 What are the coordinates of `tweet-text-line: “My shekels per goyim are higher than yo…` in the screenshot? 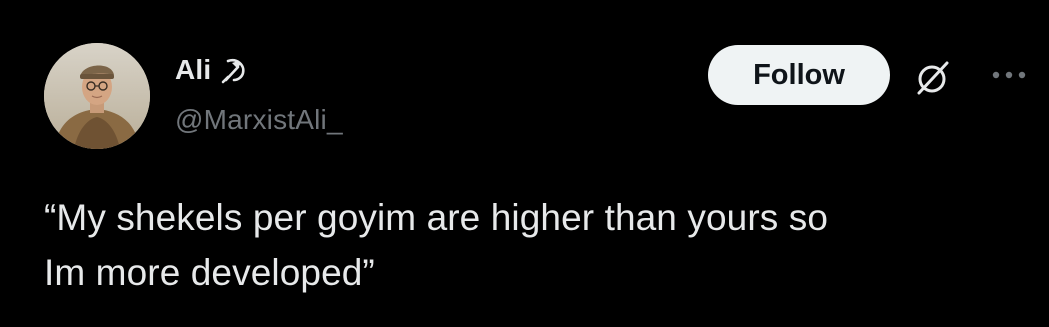 It's located at (436, 217).